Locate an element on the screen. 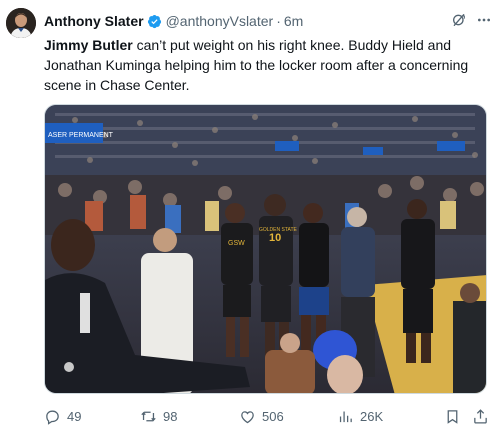 This screenshot has height=440, width=500. bookmark-button is located at coordinates (455, 416).